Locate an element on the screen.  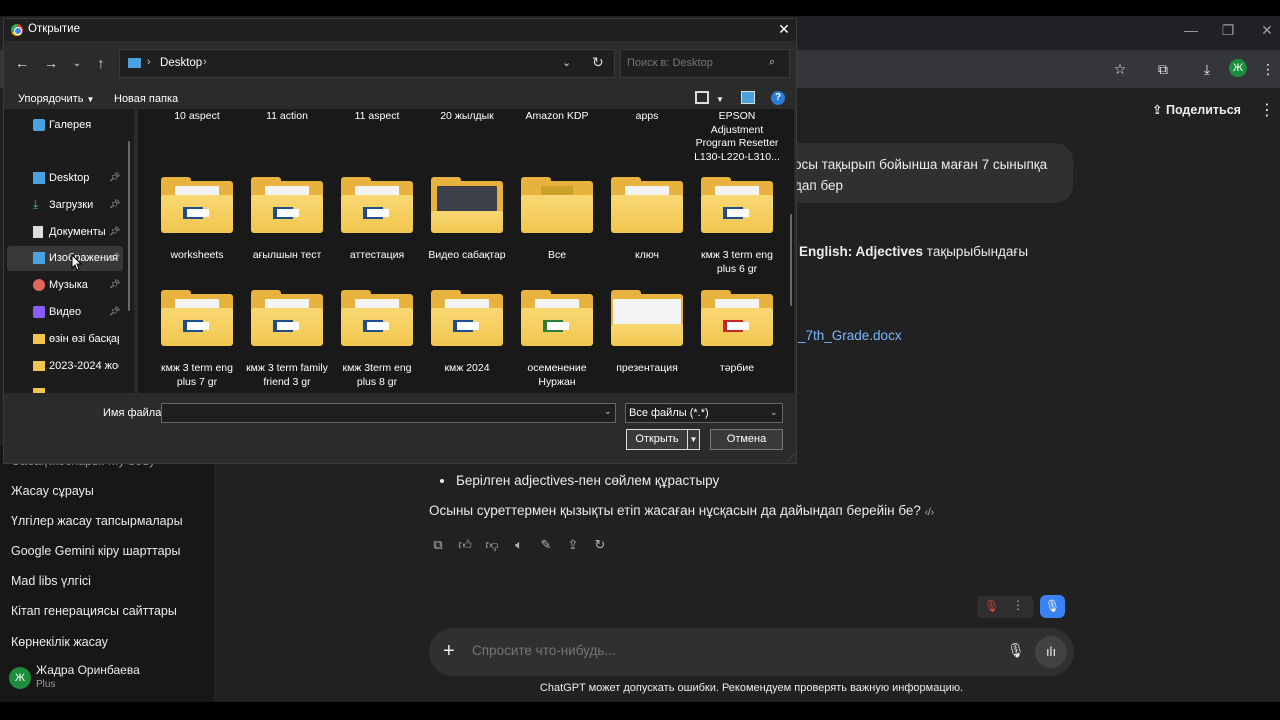
sidebar-item-chat: Кітап генерациясы сайттары is located at coordinates (94, 611).